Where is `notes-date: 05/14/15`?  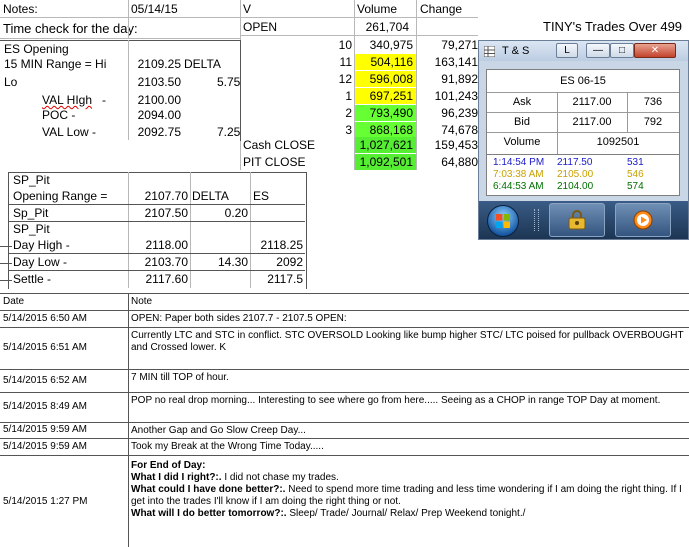
notes-date: 05/14/15 is located at coordinates (154, 9).